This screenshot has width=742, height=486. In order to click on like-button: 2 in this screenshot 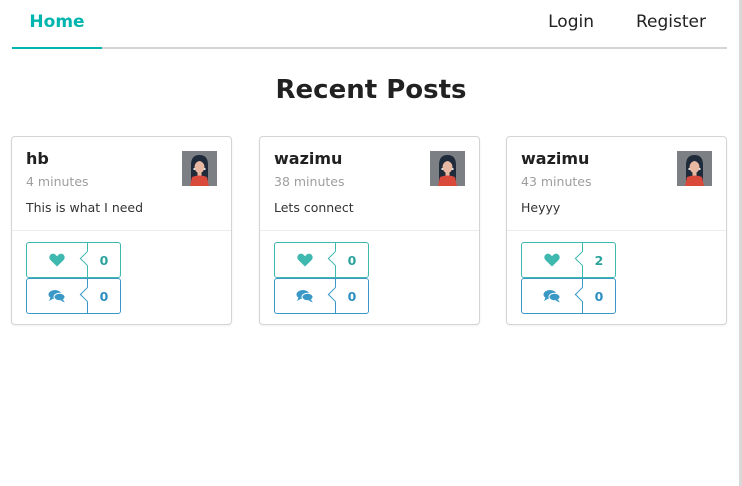, I will do `click(568, 260)`.